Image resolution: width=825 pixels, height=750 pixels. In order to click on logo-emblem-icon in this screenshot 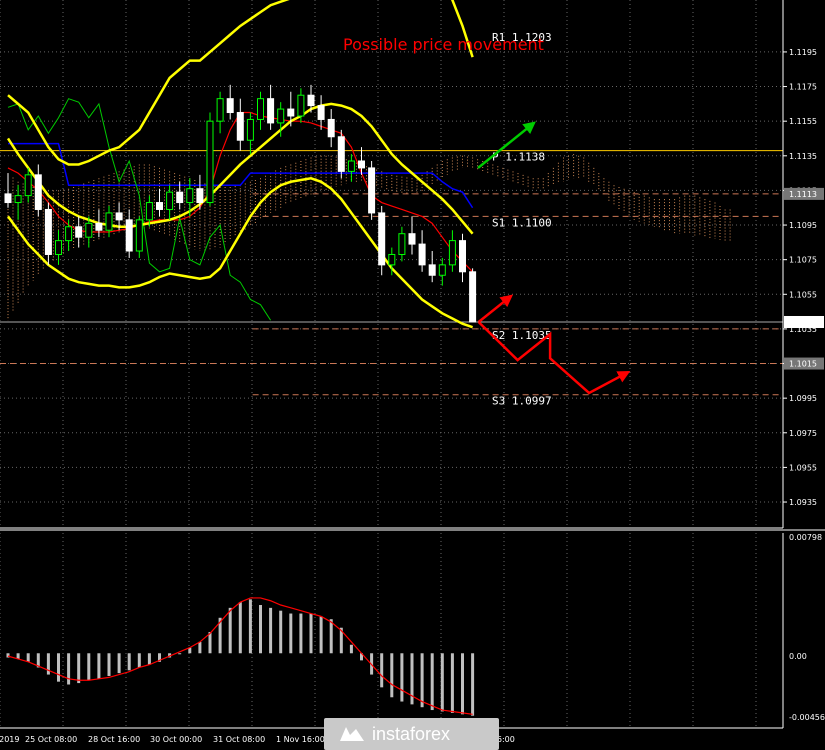, I will do `click(352, 734)`.